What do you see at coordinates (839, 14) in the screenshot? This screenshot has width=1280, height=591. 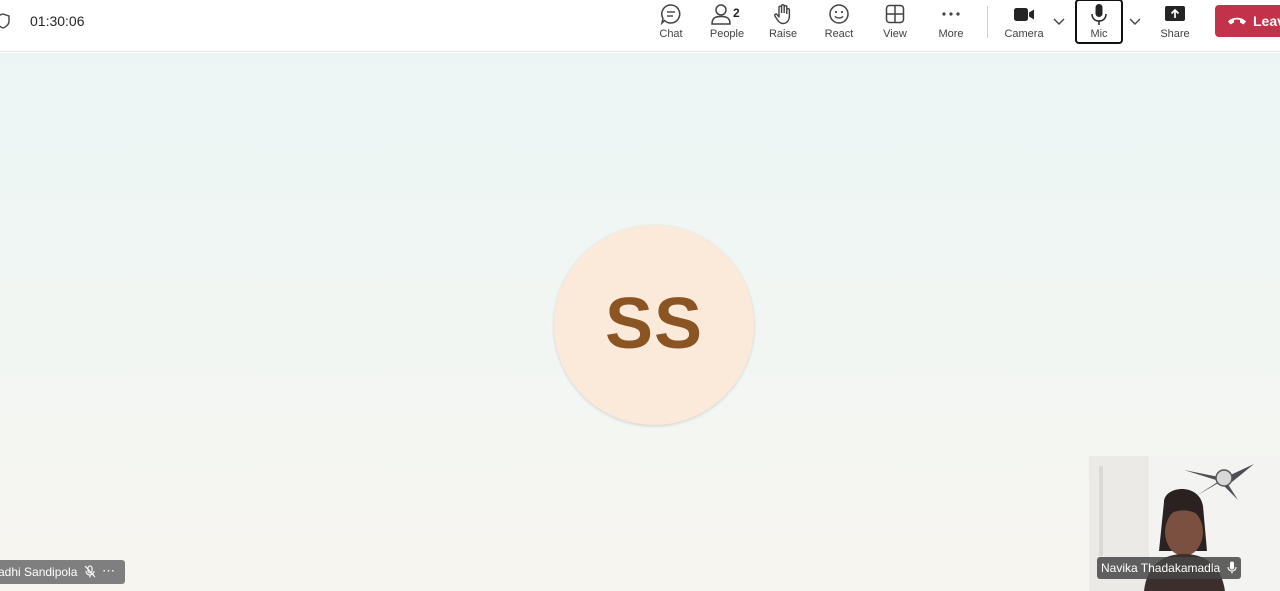 I see `smiley-icon` at bounding box center [839, 14].